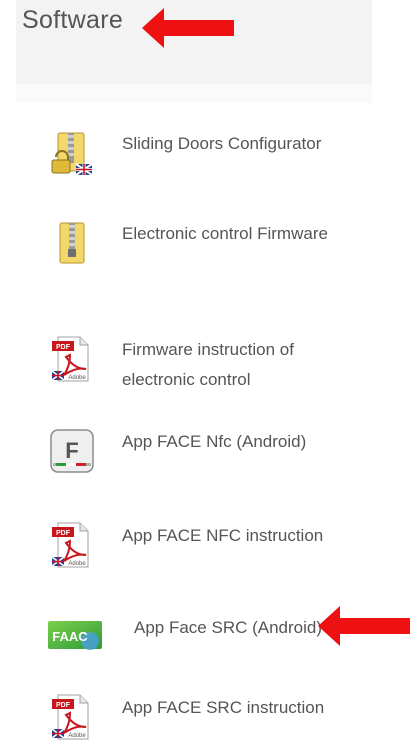 The image size is (419, 755). I want to click on zip-folder-icon, so click(72, 243).